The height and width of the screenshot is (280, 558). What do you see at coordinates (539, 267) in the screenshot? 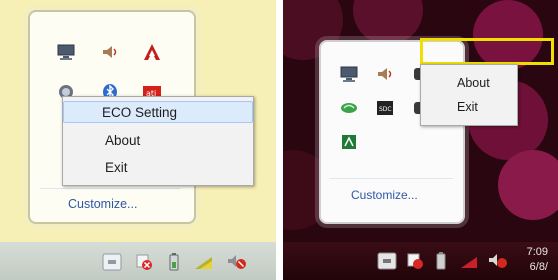
I see `clock-date: 6/8/` at bounding box center [539, 267].